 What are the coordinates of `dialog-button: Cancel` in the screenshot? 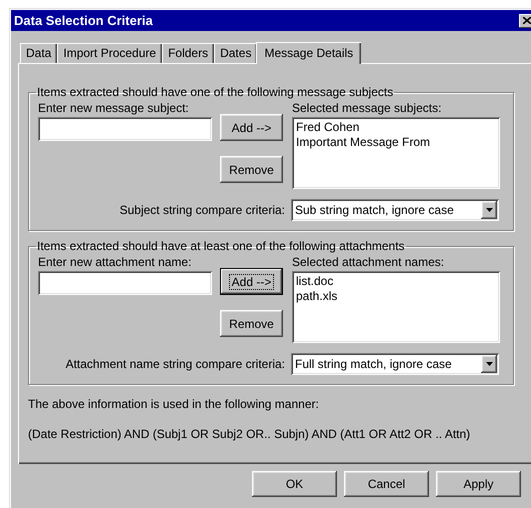 It's located at (386, 484).